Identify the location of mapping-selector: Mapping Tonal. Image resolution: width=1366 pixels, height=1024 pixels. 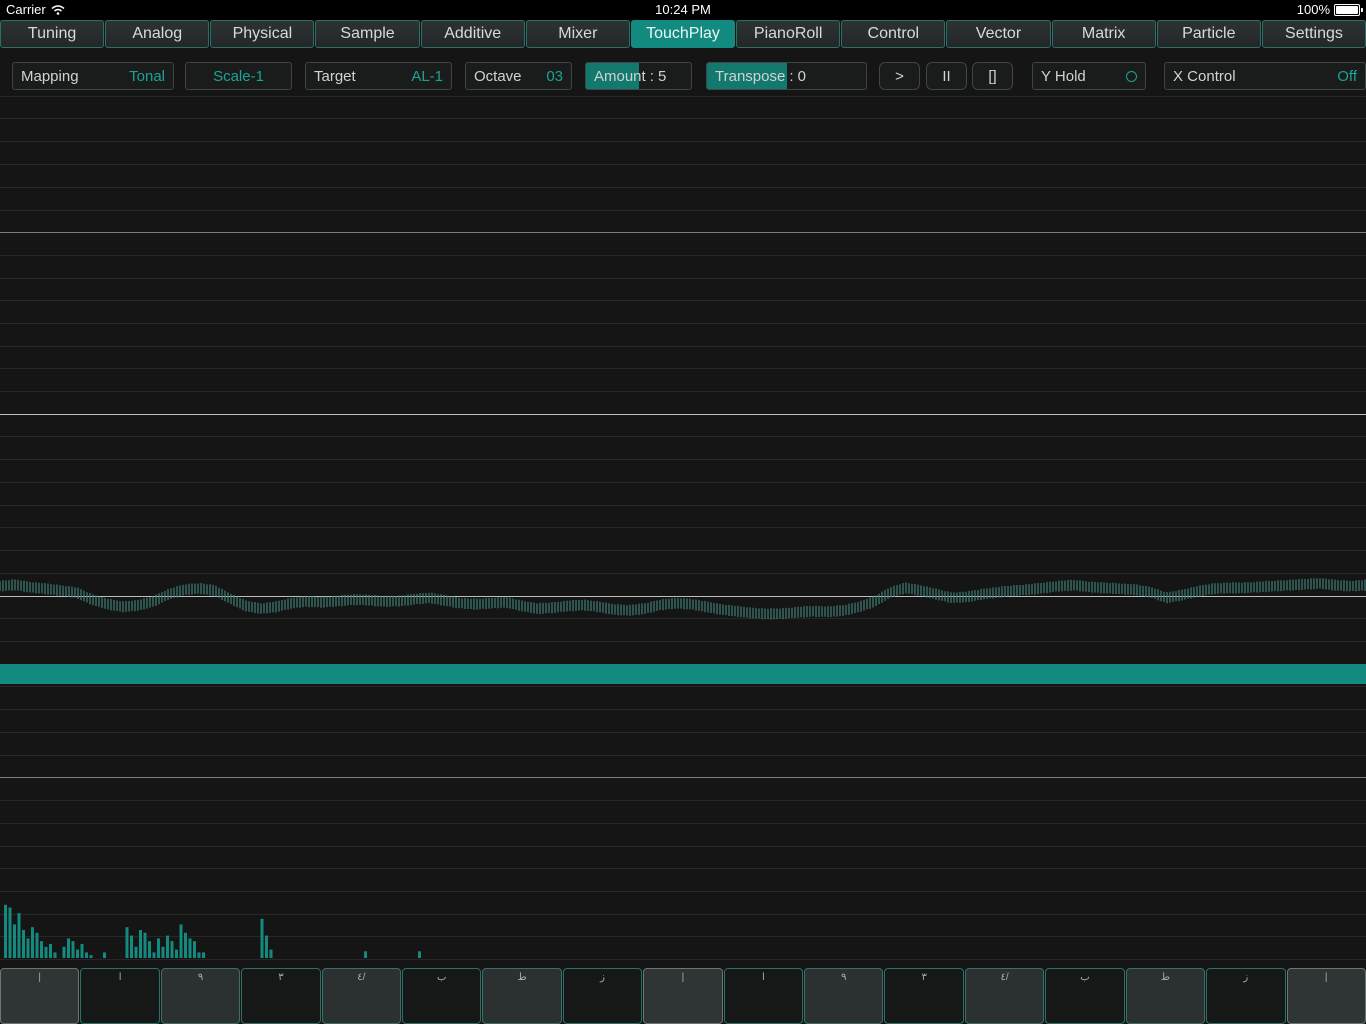
(93, 76).